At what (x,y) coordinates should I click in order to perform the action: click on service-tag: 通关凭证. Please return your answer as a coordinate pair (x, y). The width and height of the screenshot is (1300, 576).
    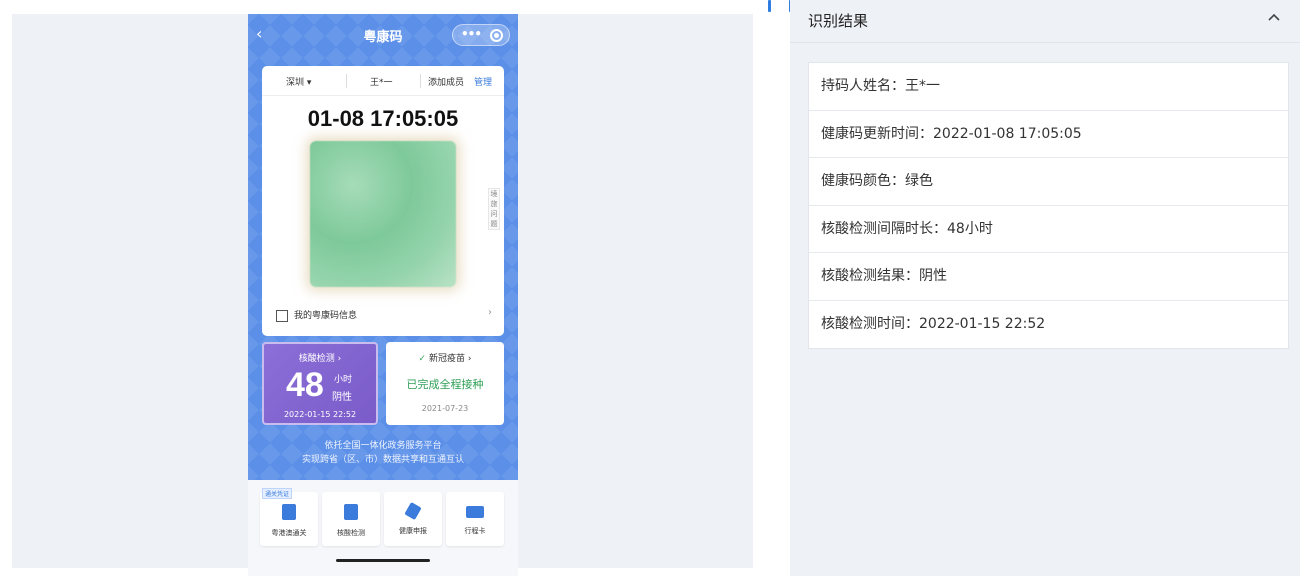
    Looking at the image, I should click on (277, 493).